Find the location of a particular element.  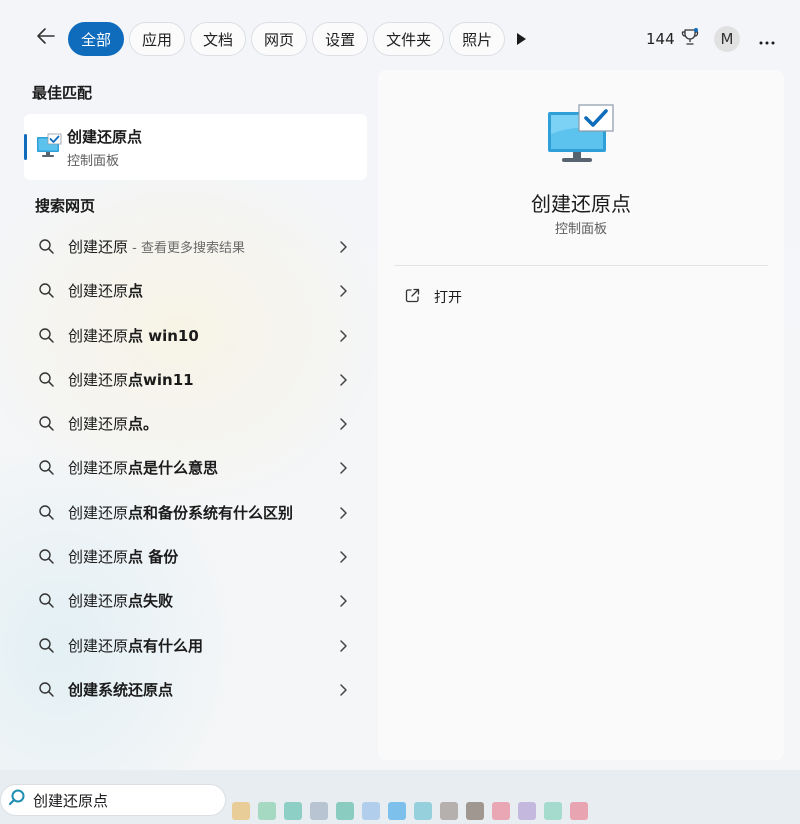

web-result-item: 创建还原点。 is located at coordinates (195, 423).